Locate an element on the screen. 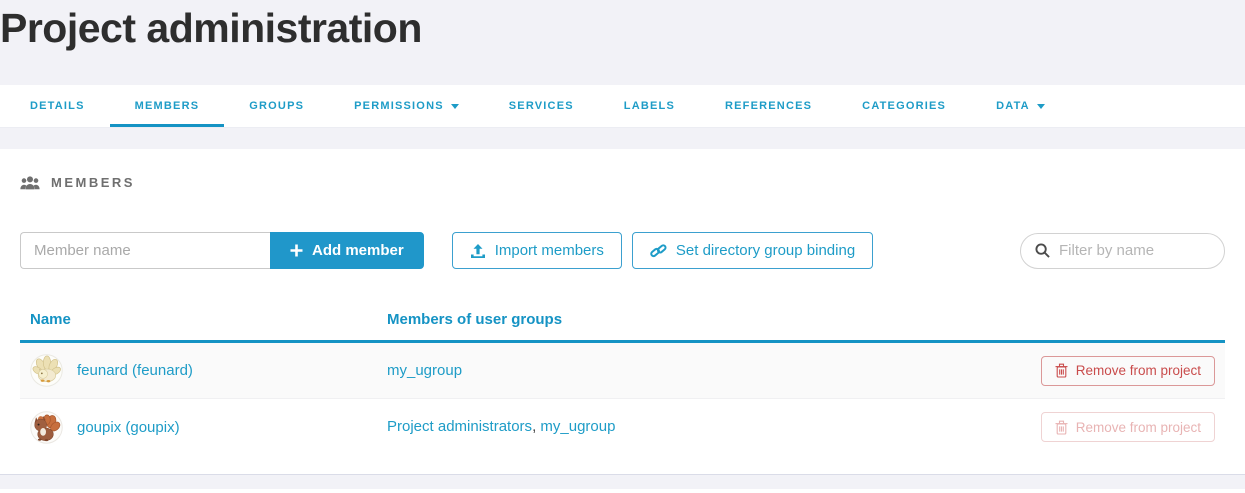 The height and width of the screenshot is (493, 1245). page-background-strip-bottom is located at coordinates (622, 481).